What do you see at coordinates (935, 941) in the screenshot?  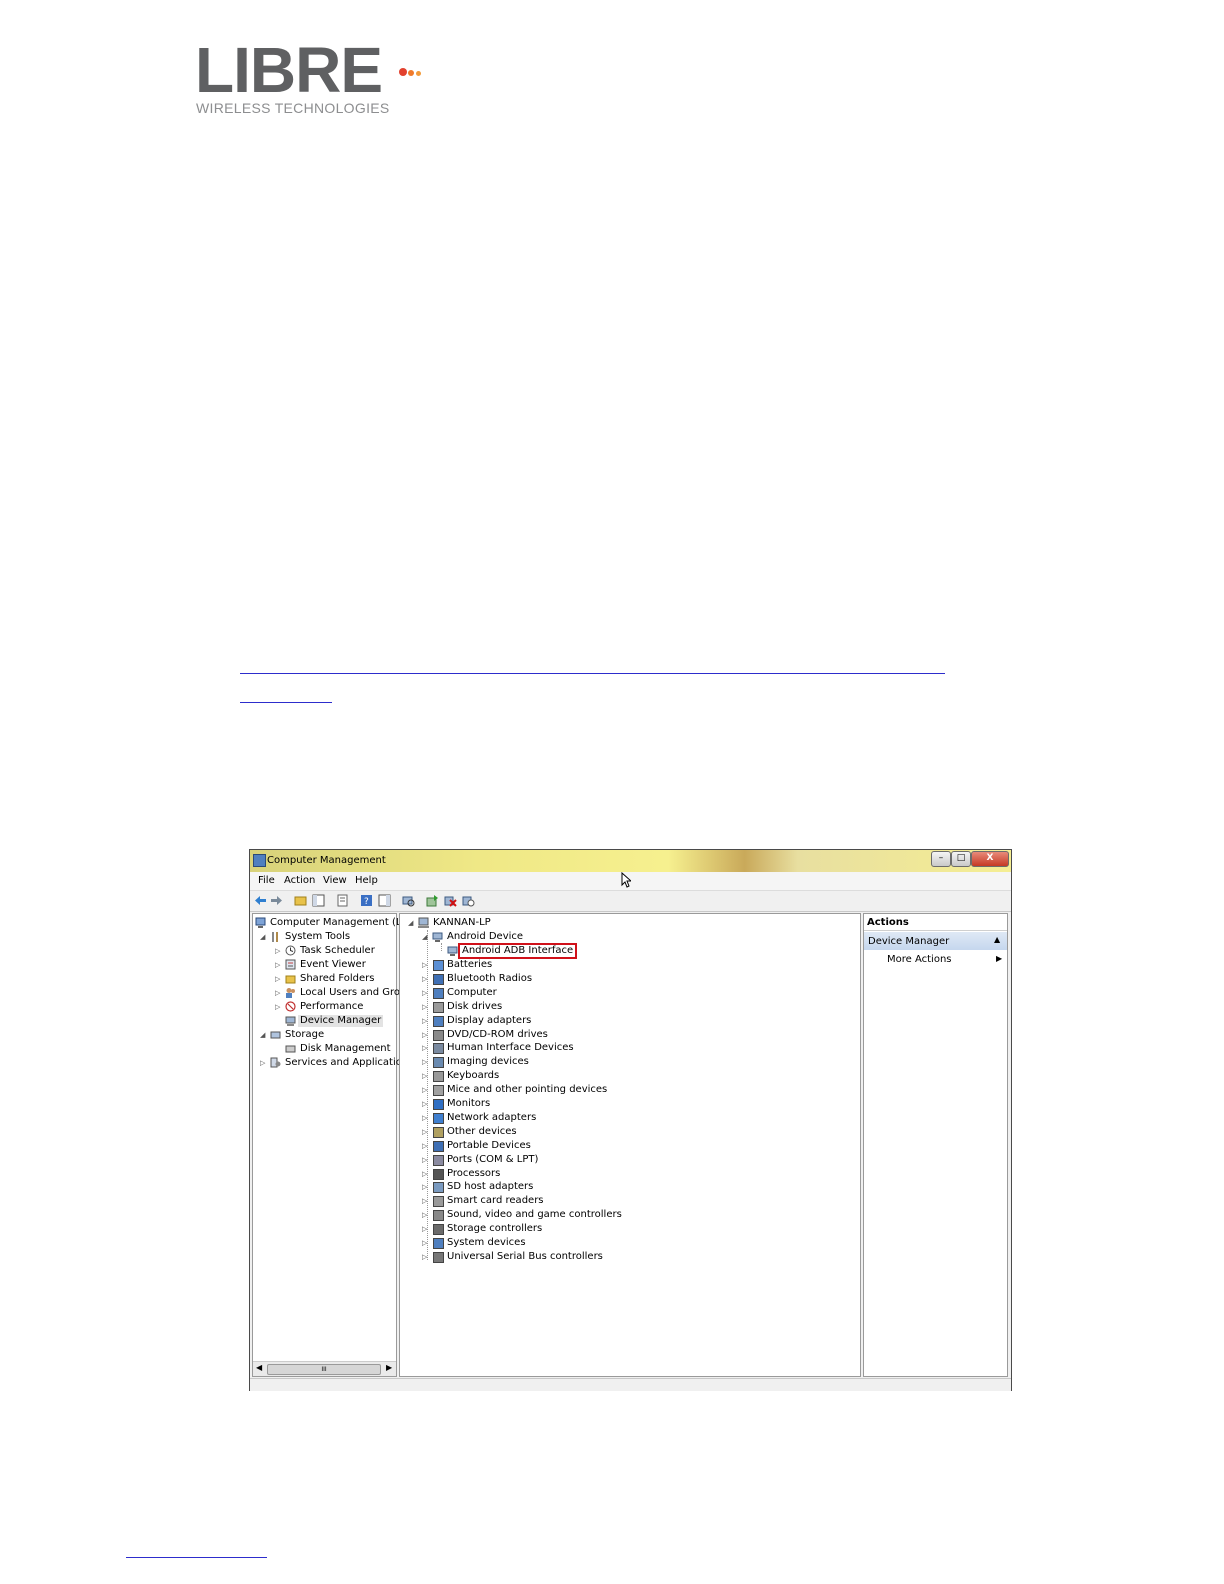 I see `actions-device-manager: Device Manager ▲` at bounding box center [935, 941].